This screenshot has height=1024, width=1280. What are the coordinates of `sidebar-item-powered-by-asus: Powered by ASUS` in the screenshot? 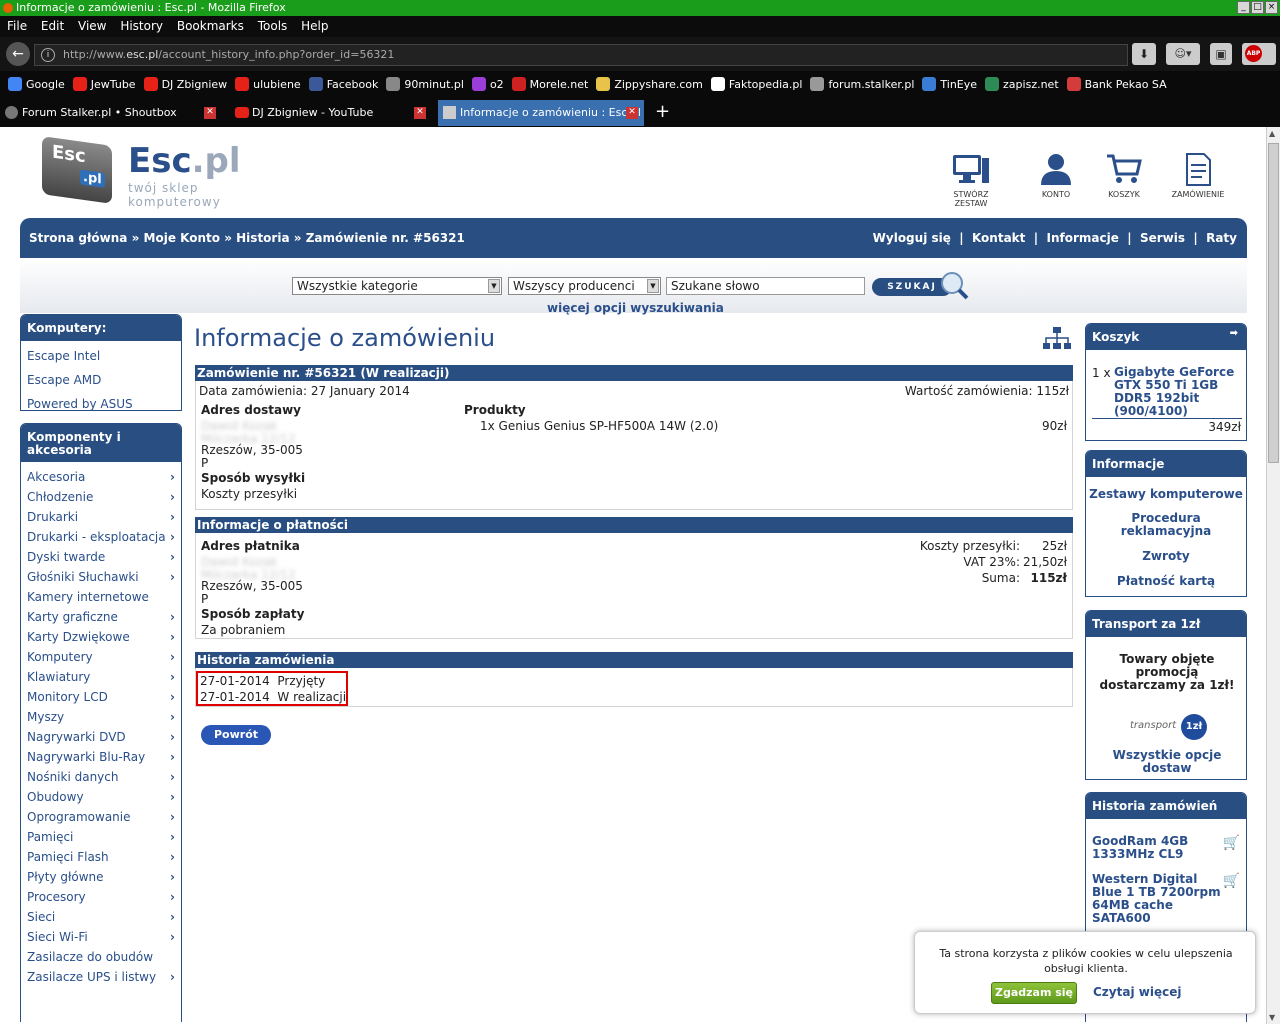 It's located at (101, 404).